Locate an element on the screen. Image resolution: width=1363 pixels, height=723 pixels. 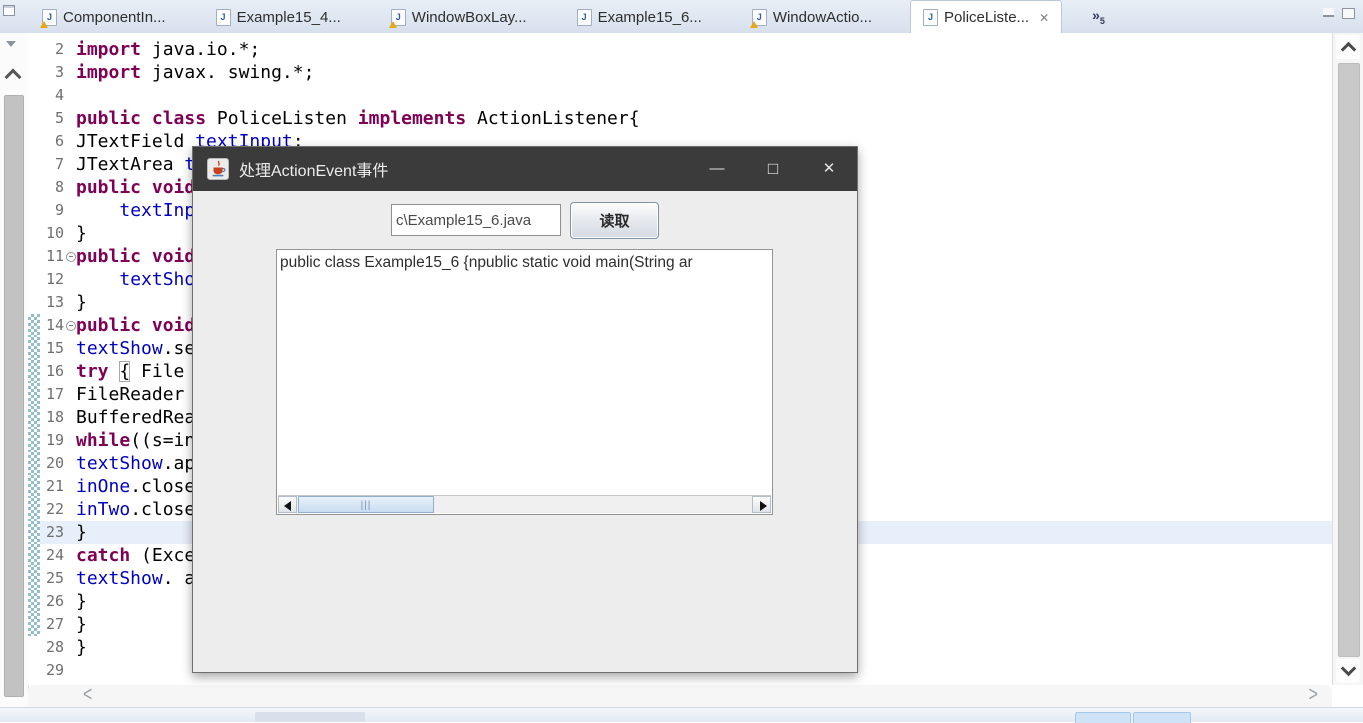
scroll-down-button is located at coordinates (1348, 671).